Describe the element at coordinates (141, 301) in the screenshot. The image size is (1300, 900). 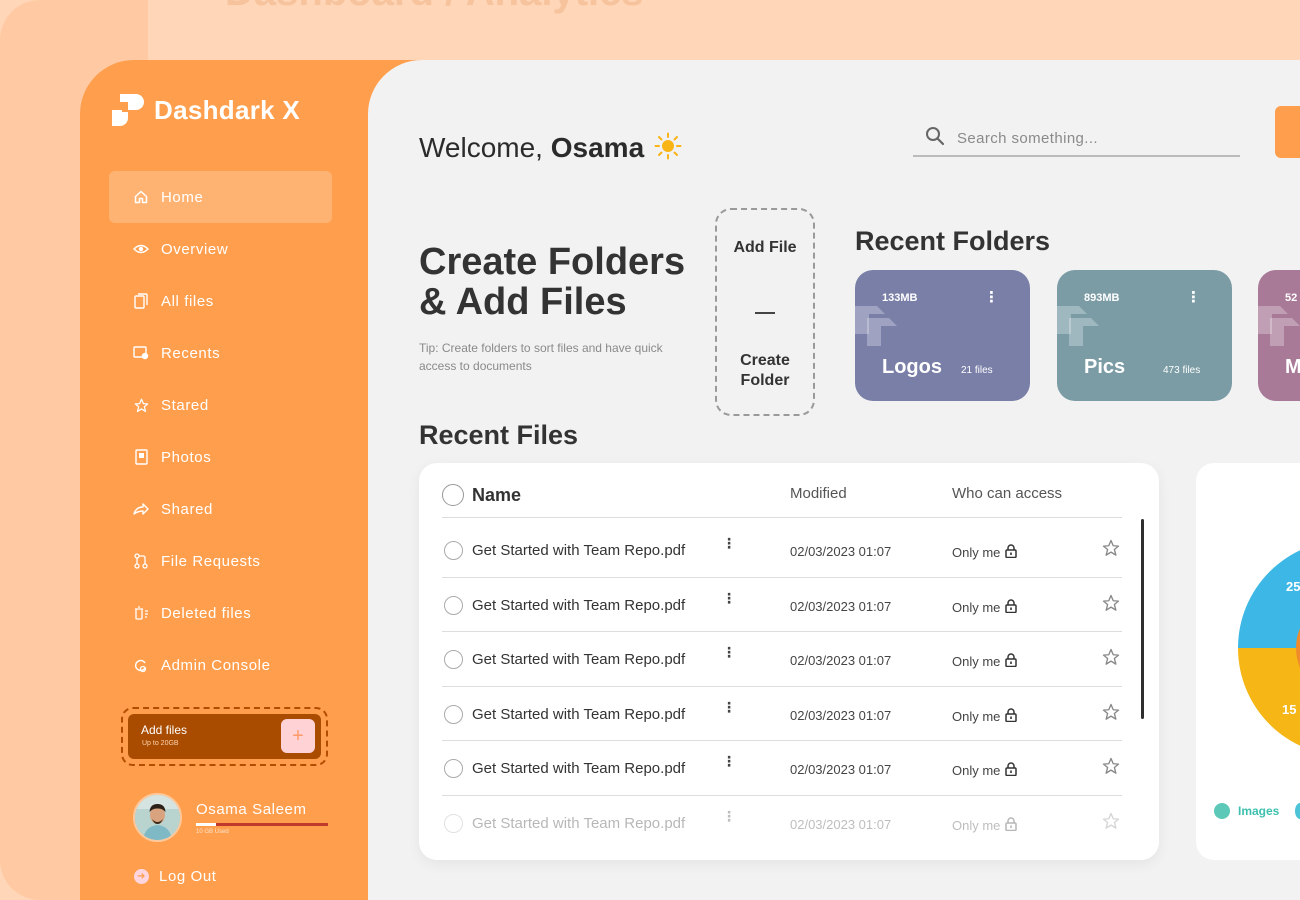
I see `files-icon` at that location.